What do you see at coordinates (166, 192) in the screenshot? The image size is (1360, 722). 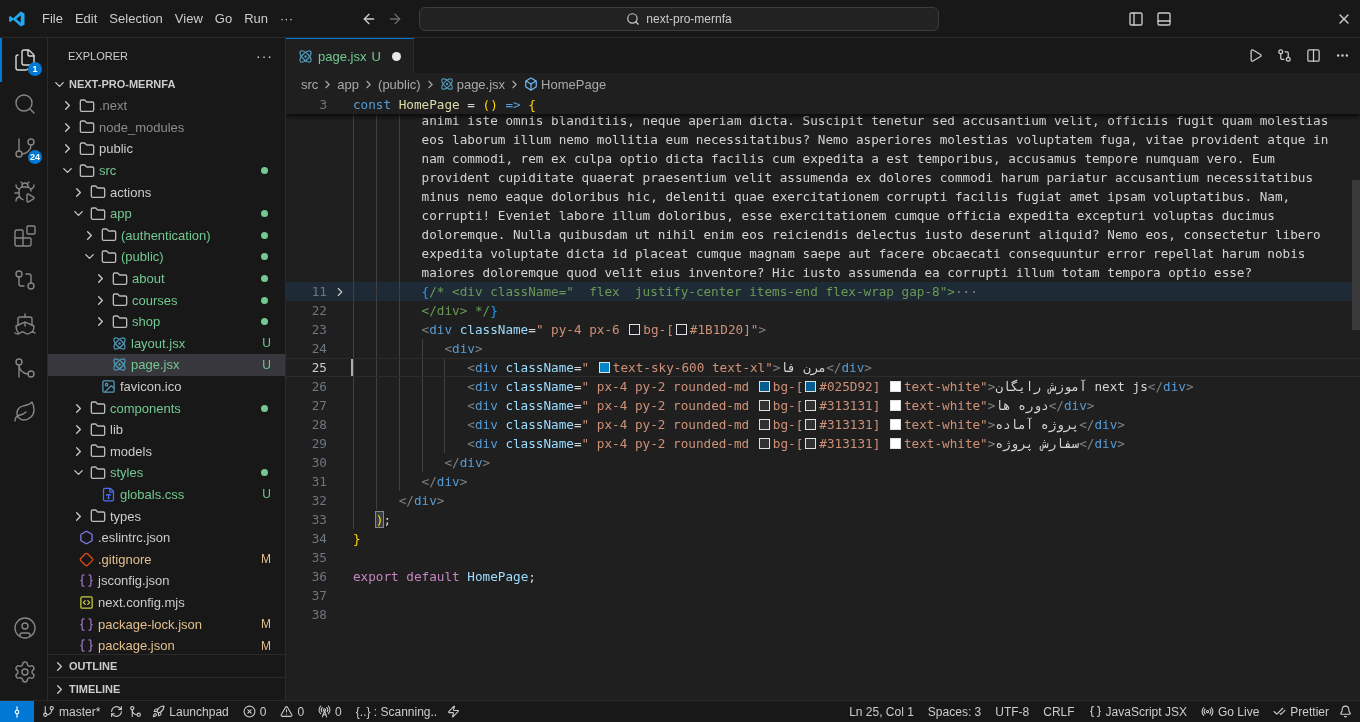 I see `folder-row: actions` at bounding box center [166, 192].